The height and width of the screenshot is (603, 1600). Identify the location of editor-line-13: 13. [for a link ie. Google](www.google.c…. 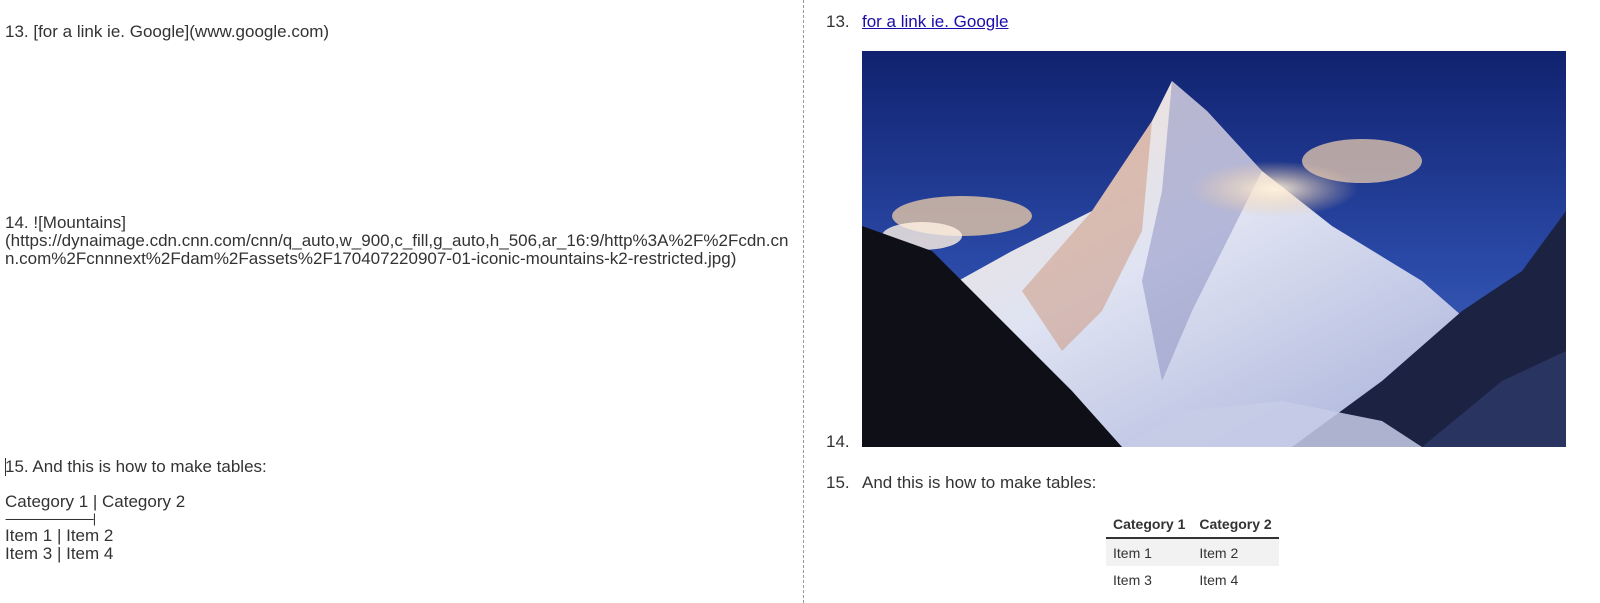
(167, 32).